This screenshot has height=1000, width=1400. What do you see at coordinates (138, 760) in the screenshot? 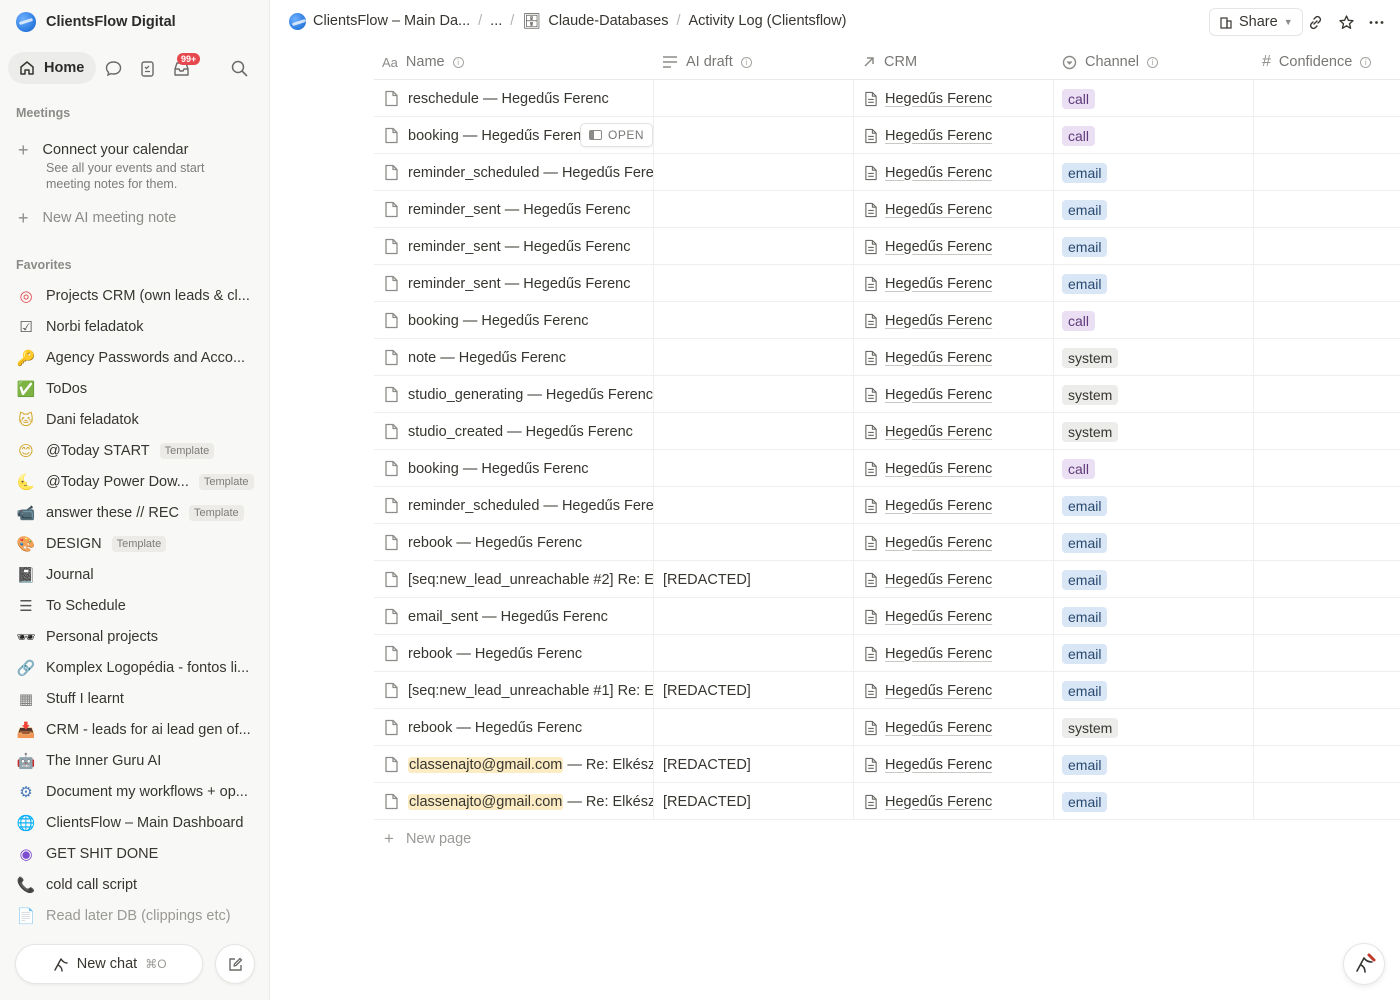
I see `favorite-item: 🤖 The Inner Guru AI` at bounding box center [138, 760].